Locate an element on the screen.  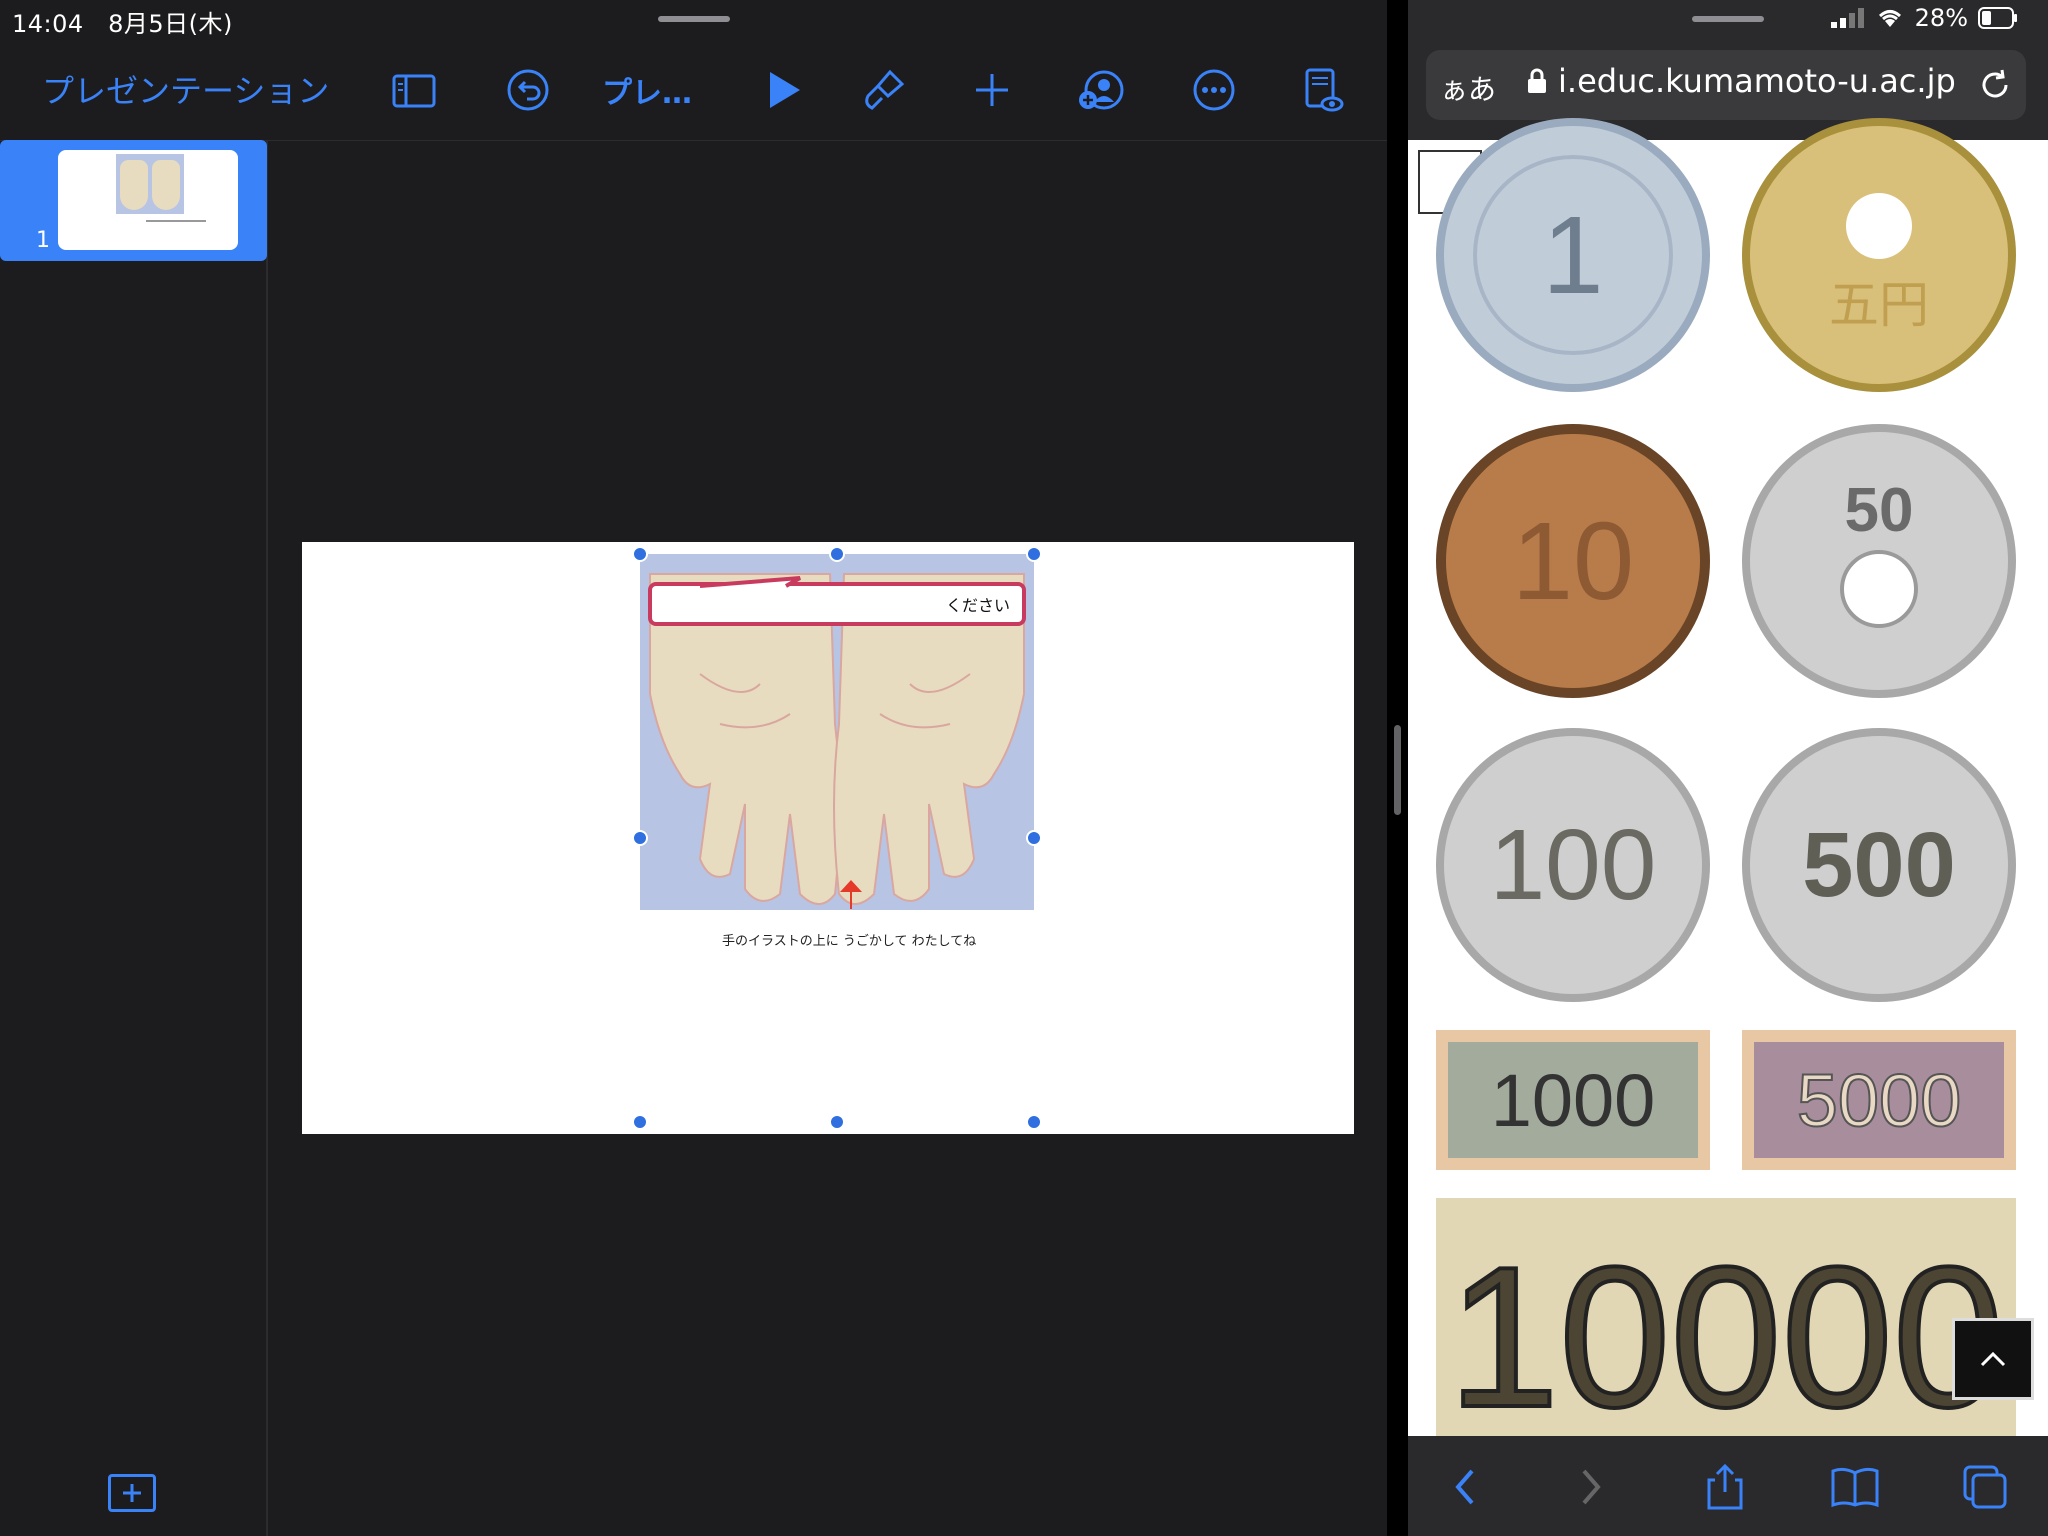
coin-1-yen: 1 is located at coordinates (1573, 255).